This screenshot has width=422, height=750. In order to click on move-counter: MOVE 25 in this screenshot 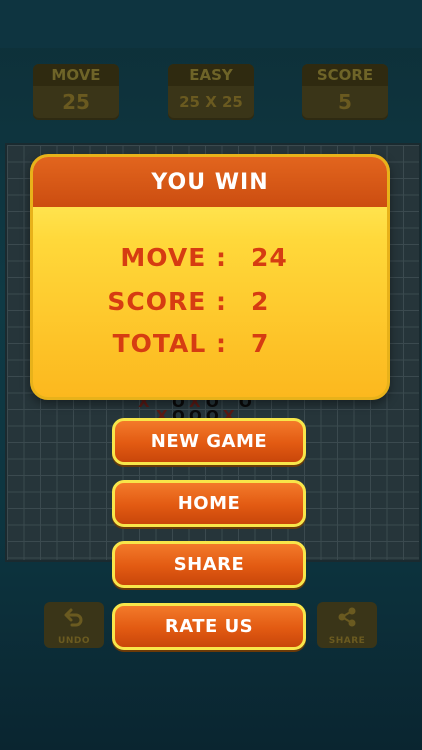, I will do `click(76, 92)`.